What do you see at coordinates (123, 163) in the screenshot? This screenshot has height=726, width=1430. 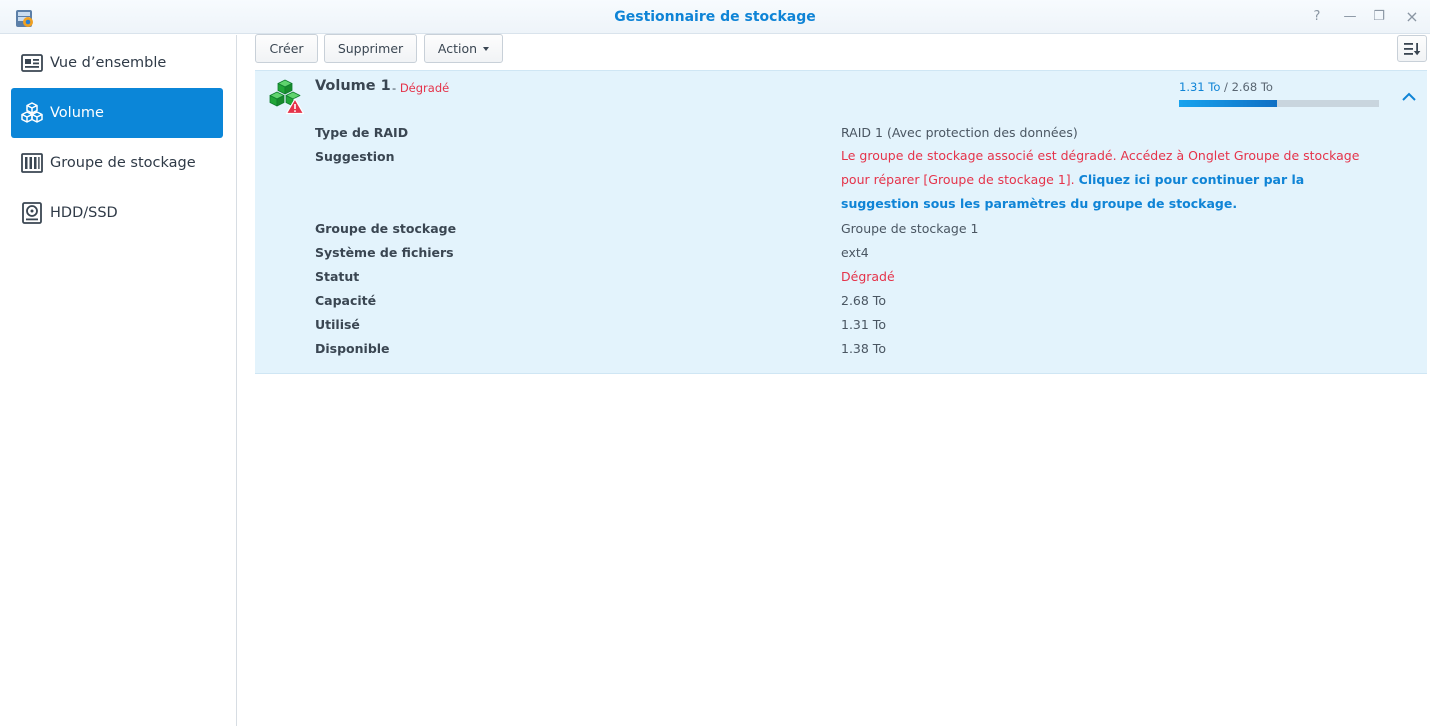 I see `sidebar-item-label: Groupe de stockage` at bounding box center [123, 163].